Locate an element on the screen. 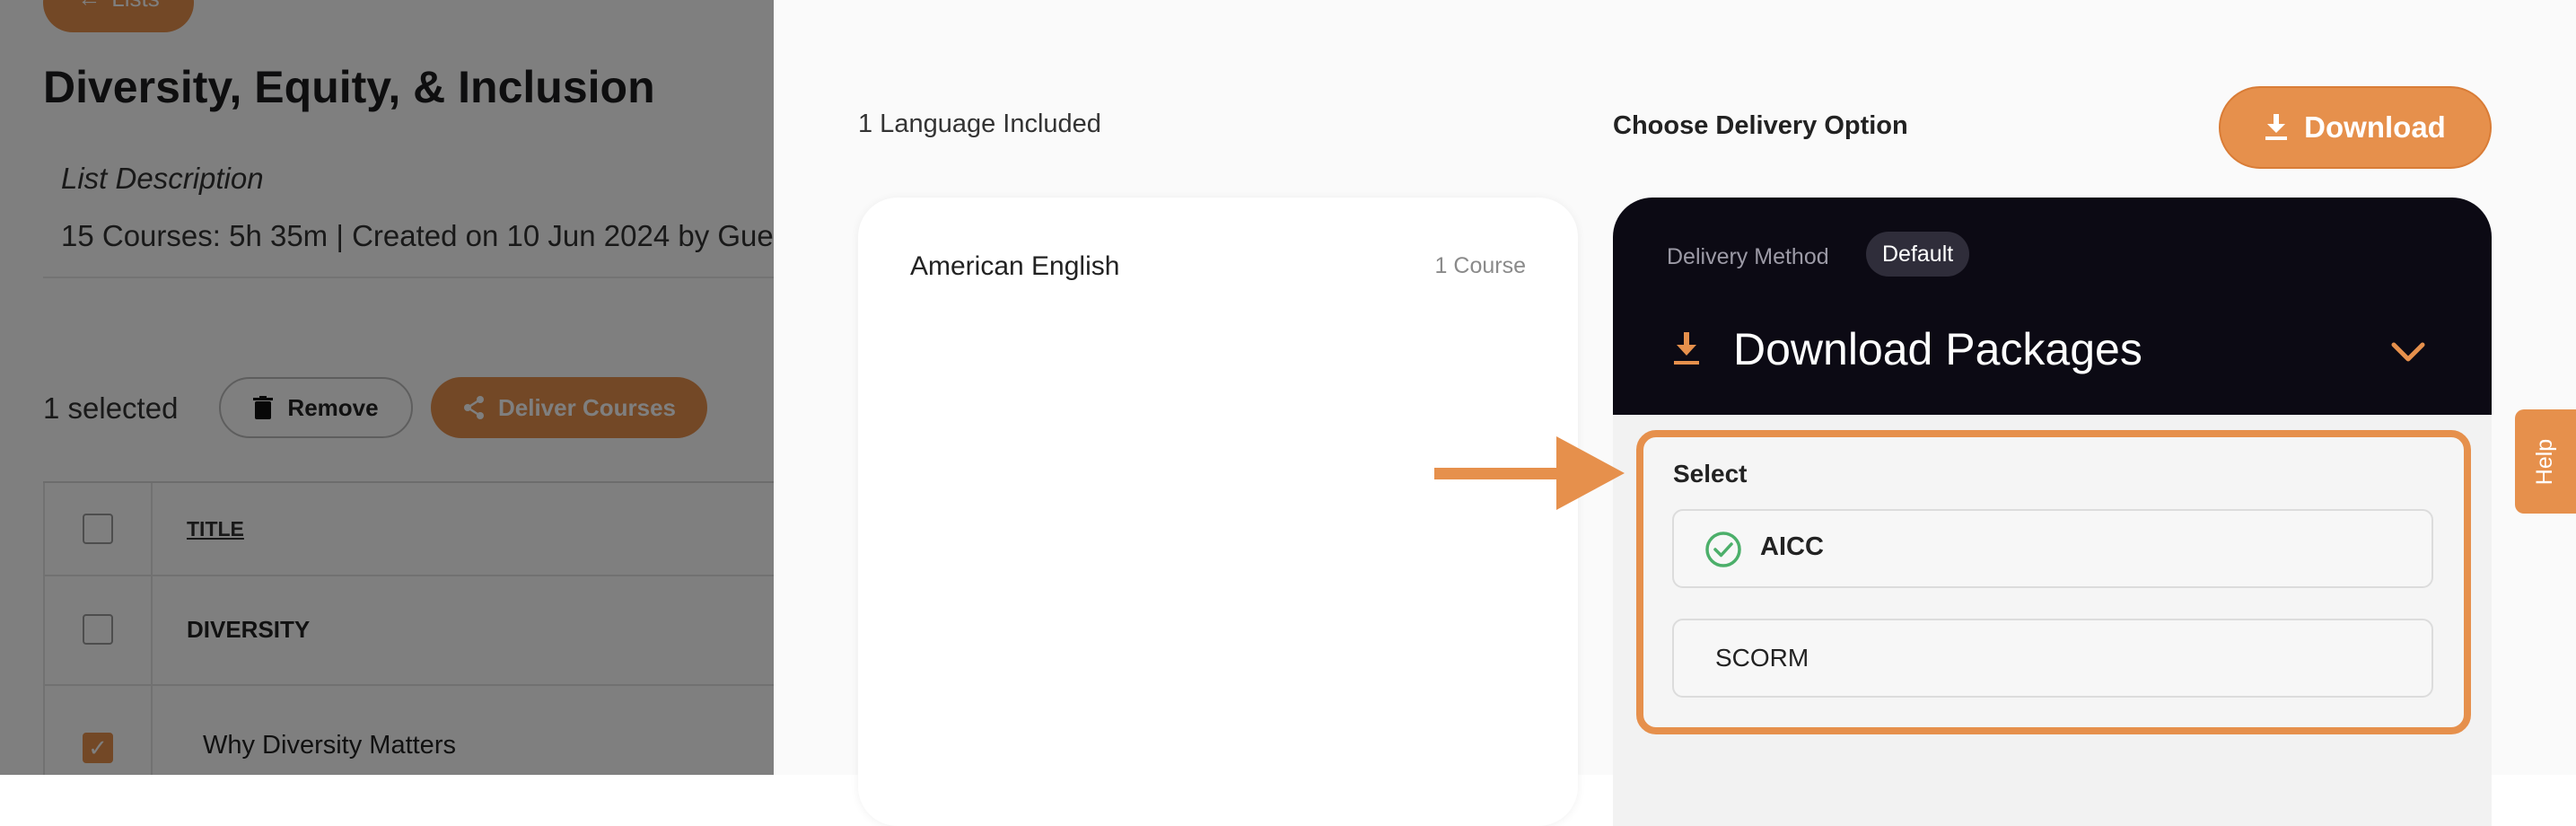  help-label: Help is located at coordinates (2545, 461).